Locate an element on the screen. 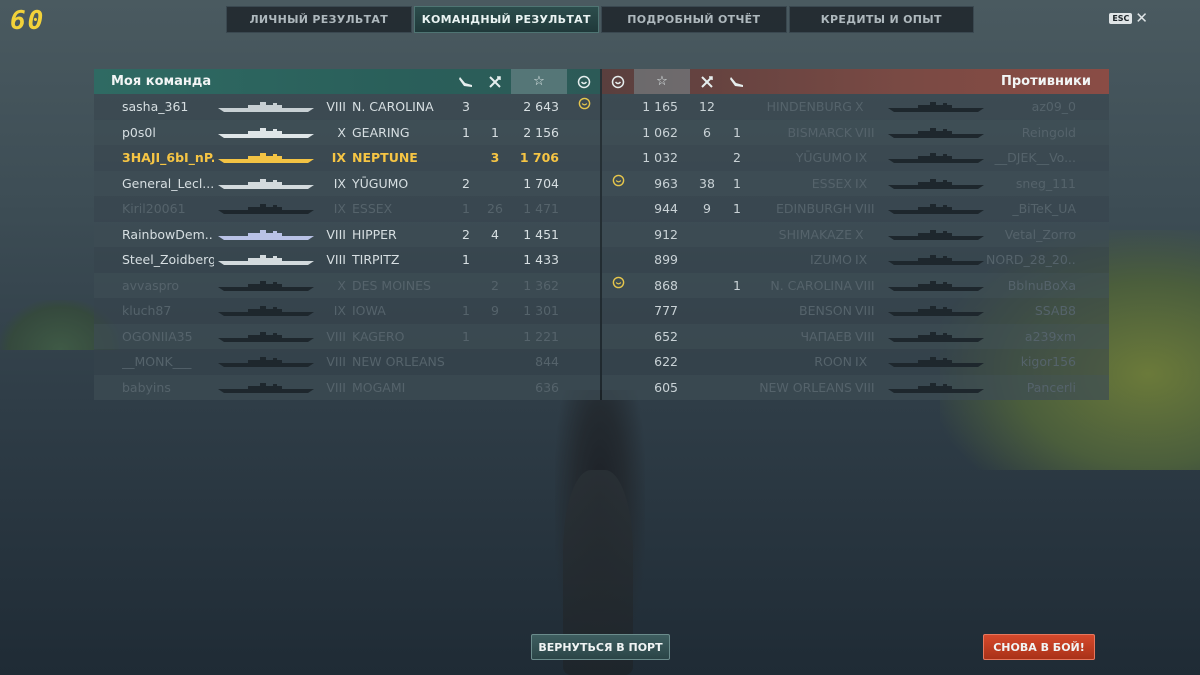 The image size is (1200, 675). player-name: kigor156 is located at coordinates (1048, 361).